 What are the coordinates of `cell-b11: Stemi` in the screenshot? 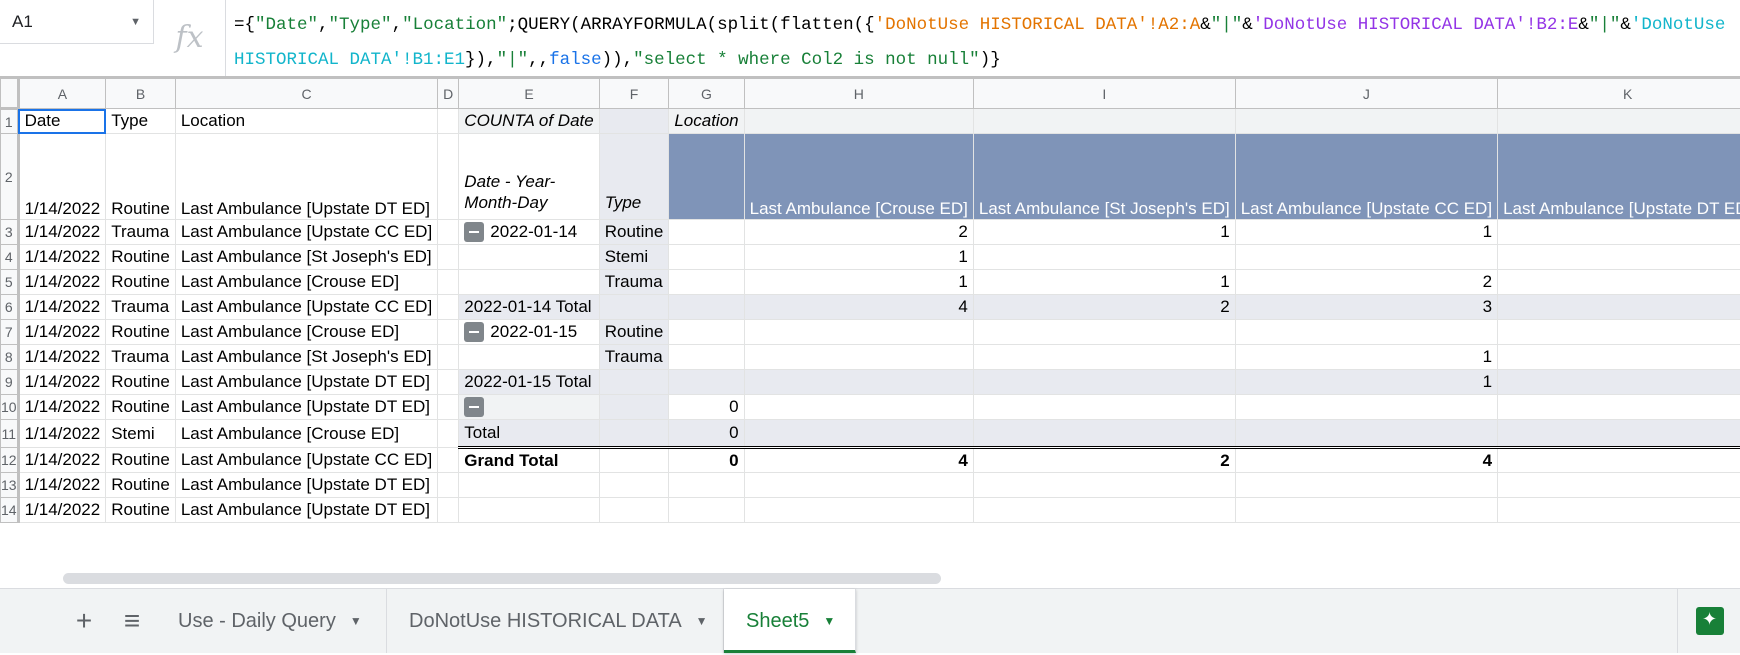 It's located at (141, 434).